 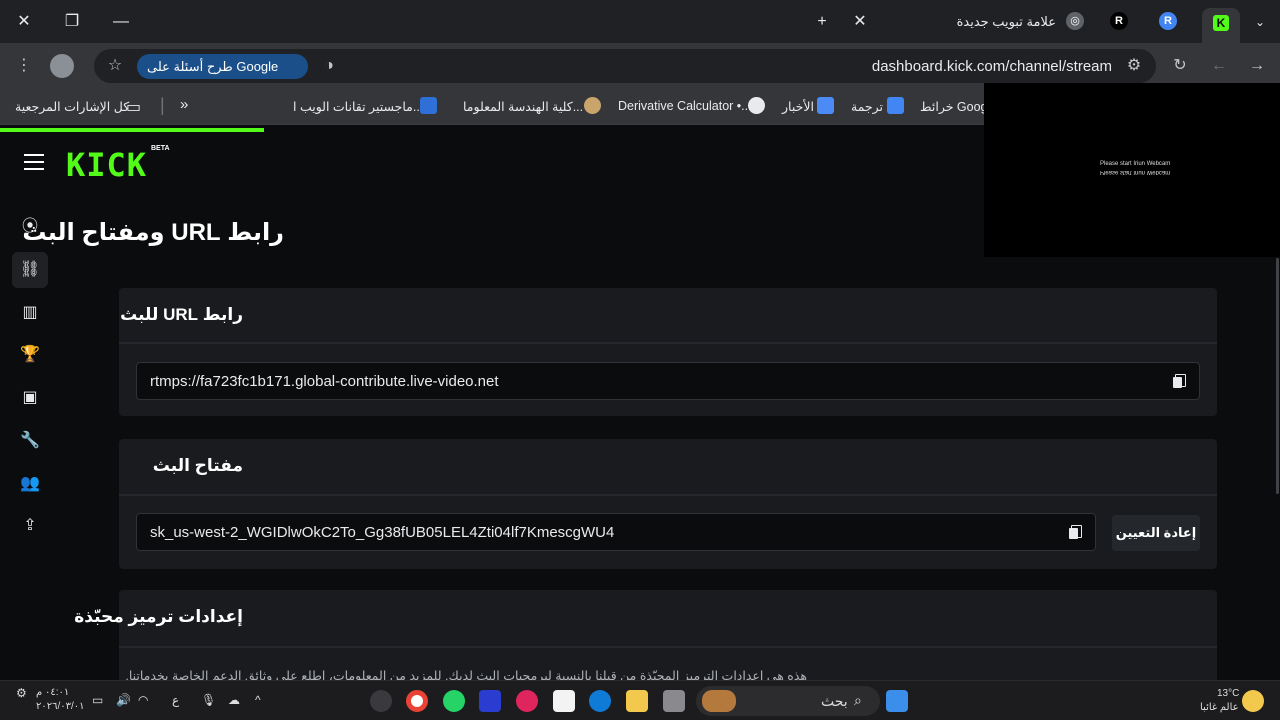 What do you see at coordinates (381, 701) in the screenshot?
I see `taskbar-app-icon` at bounding box center [381, 701].